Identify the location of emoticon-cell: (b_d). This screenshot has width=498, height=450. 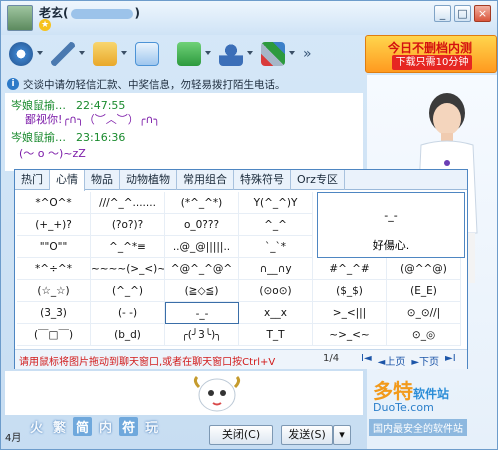
(128, 335).